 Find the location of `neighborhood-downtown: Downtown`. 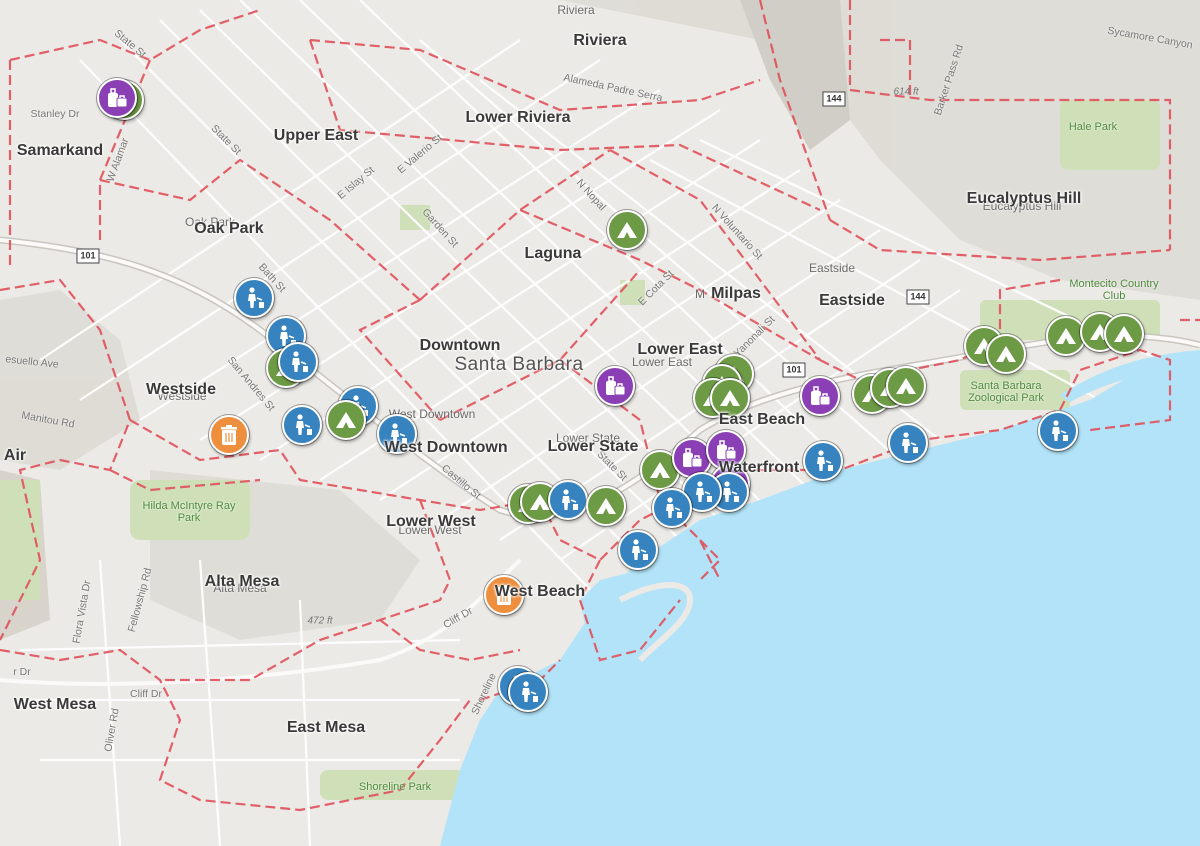

neighborhood-downtown: Downtown is located at coordinates (460, 345).